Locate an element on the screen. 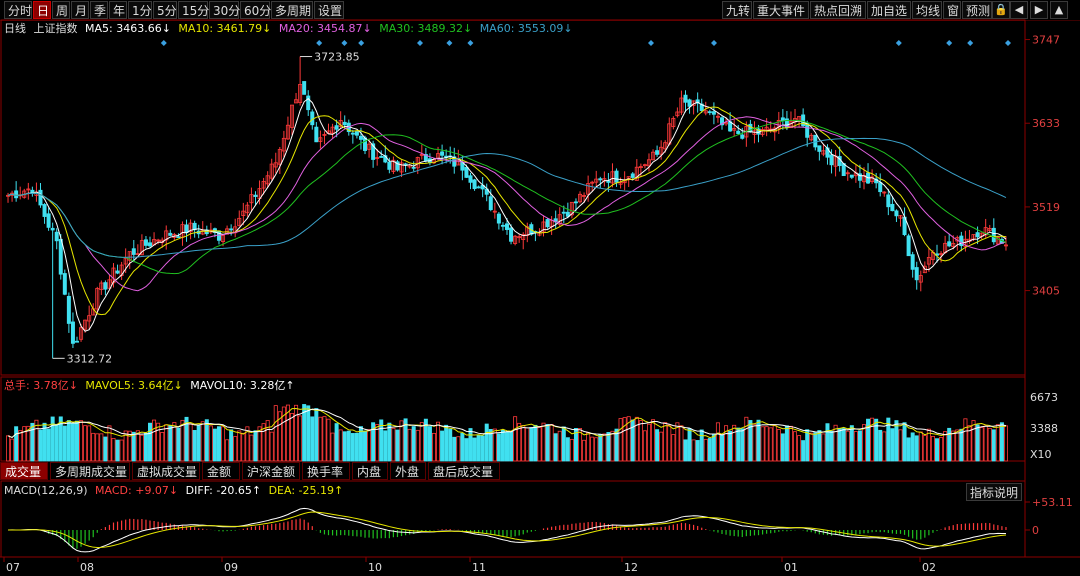  date-label-2: 09 is located at coordinates (231, 567).